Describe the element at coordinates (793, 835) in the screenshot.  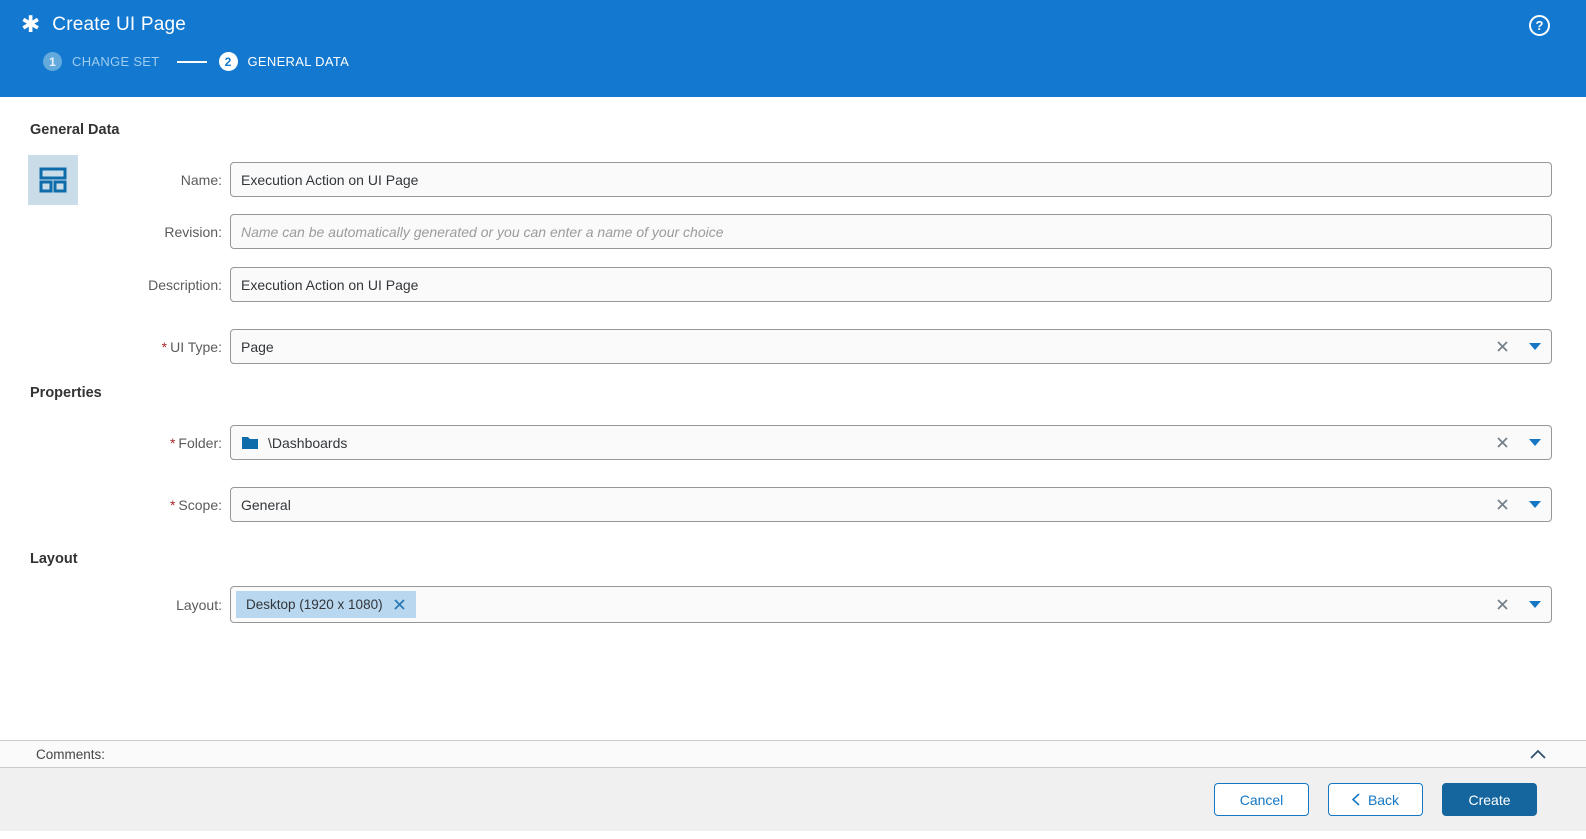
I see `bottom-strip` at that location.